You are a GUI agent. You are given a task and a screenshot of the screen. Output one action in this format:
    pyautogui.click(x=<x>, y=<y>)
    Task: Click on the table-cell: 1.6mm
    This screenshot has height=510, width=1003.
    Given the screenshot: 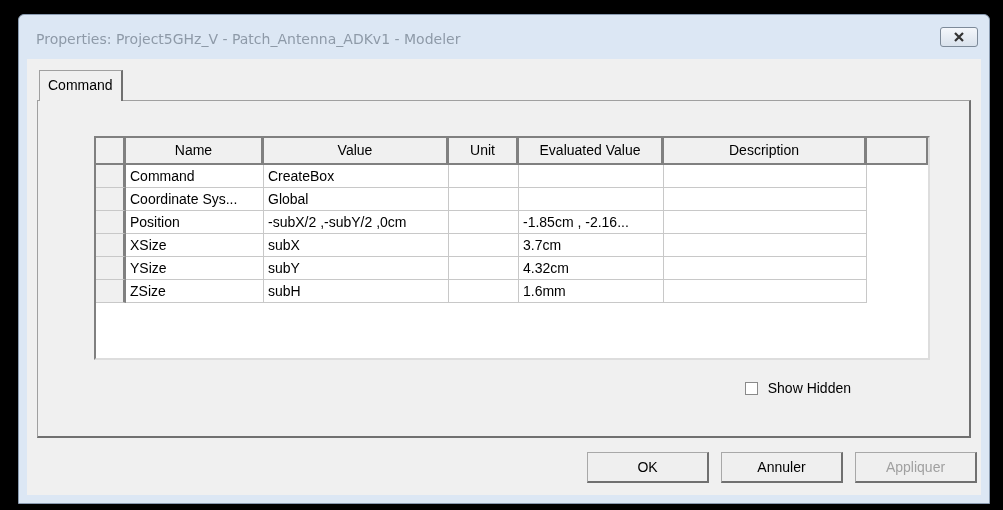 What is the action you would take?
    pyautogui.click(x=591, y=291)
    